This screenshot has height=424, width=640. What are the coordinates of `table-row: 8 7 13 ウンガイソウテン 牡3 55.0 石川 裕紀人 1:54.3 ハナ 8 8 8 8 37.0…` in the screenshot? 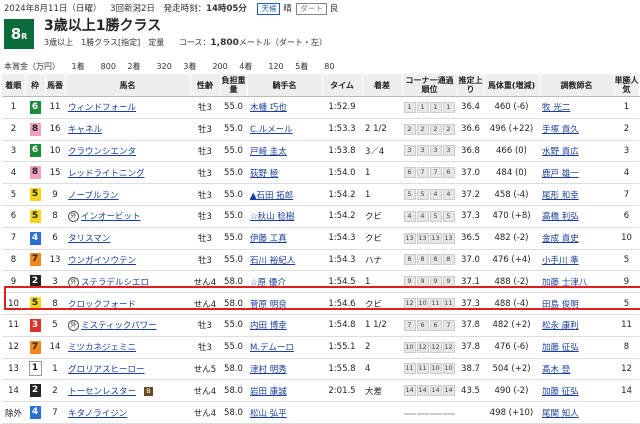 It's located at (320, 260).